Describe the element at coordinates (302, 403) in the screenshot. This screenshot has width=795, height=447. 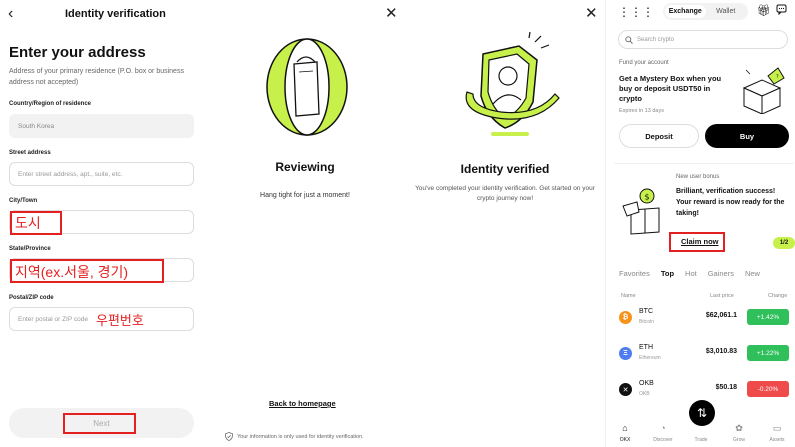
I see `back-to-homepage-link: Back to homepage` at that location.